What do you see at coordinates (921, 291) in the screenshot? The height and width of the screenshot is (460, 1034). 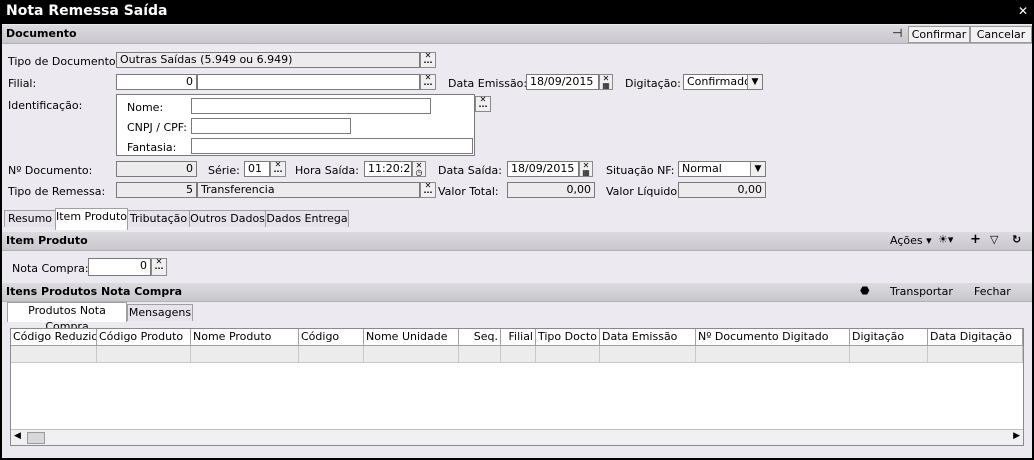 I see `transportar-link: Transportar` at bounding box center [921, 291].